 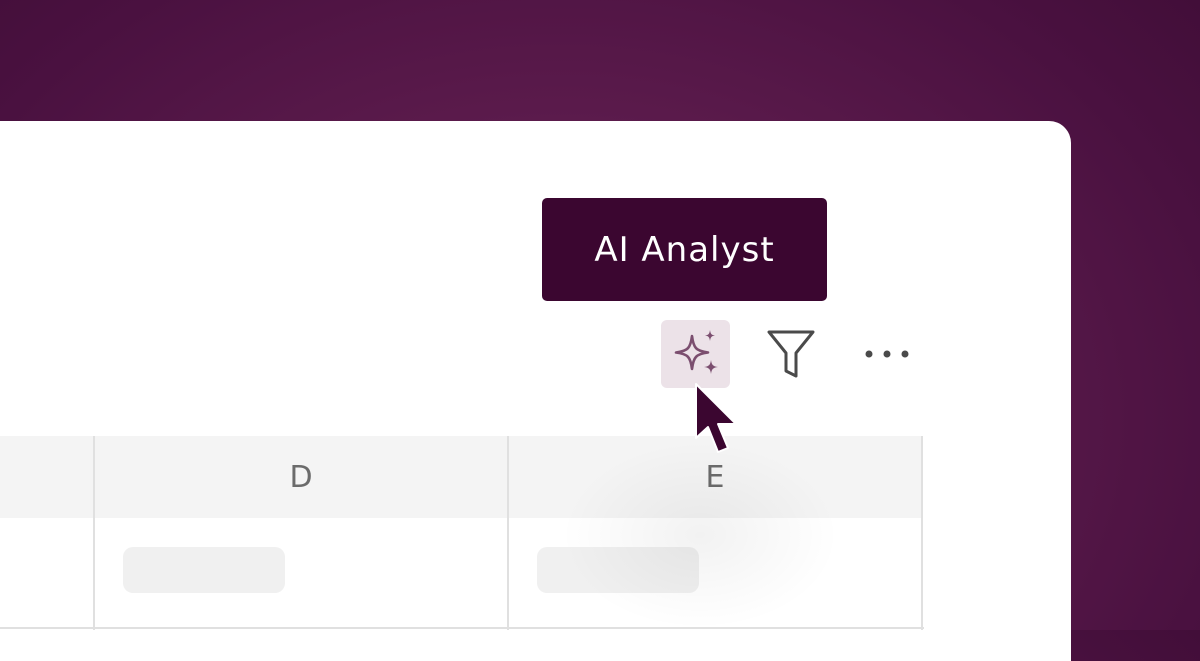 I want to click on ai-analyst-button, so click(x=695, y=354).